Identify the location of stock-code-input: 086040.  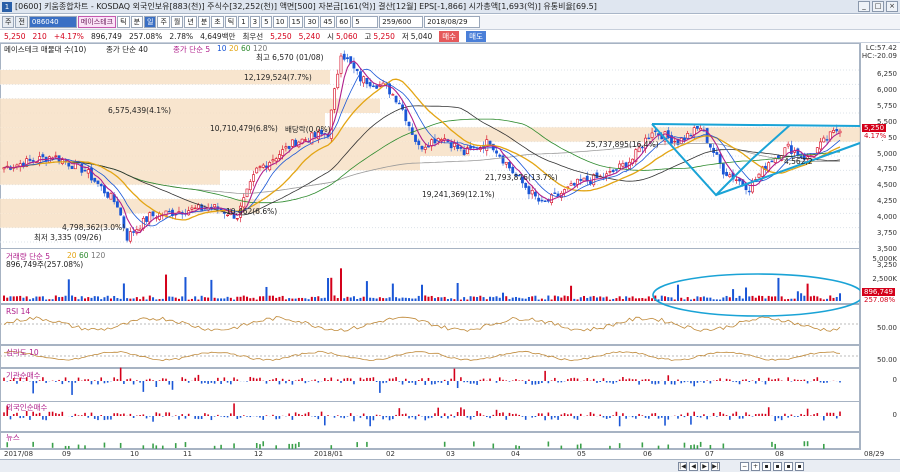
(52, 22).